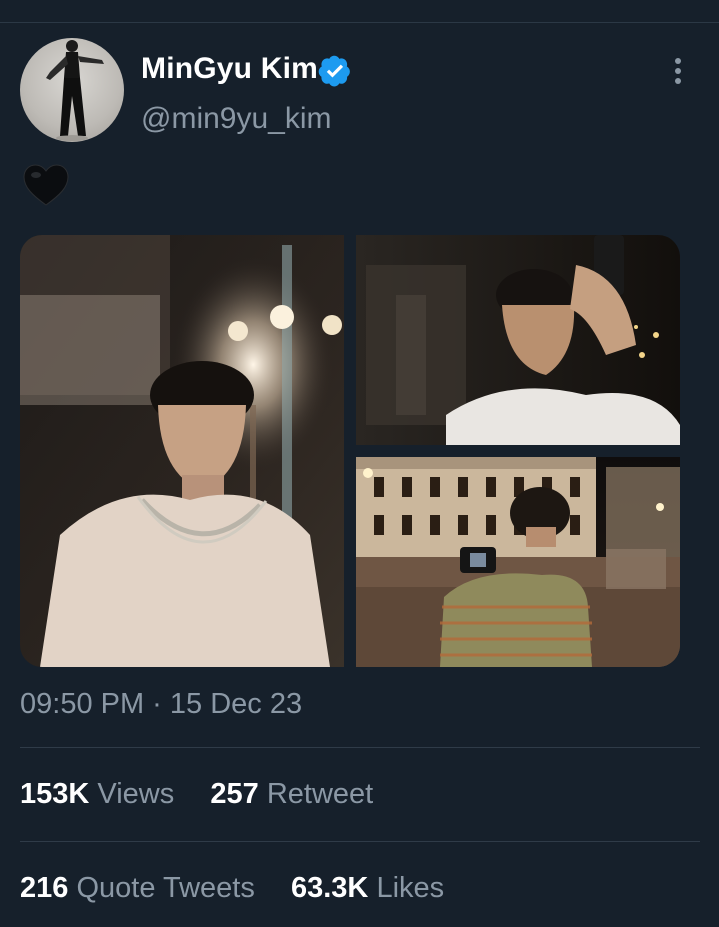 This screenshot has width=719, height=927. Describe the element at coordinates (678, 73) in the screenshot. I see `more-vertical-icon` at that location.